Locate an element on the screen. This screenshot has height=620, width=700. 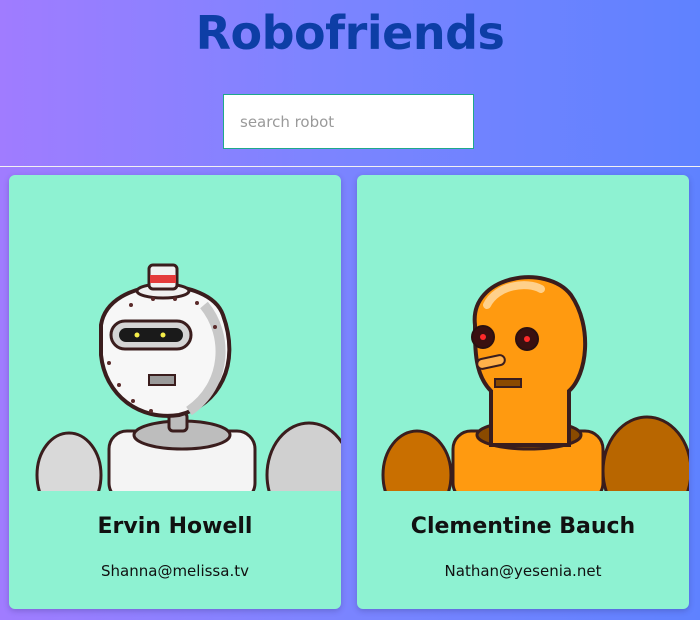
page-title: Robofriends is located at coordinates (350, 33).